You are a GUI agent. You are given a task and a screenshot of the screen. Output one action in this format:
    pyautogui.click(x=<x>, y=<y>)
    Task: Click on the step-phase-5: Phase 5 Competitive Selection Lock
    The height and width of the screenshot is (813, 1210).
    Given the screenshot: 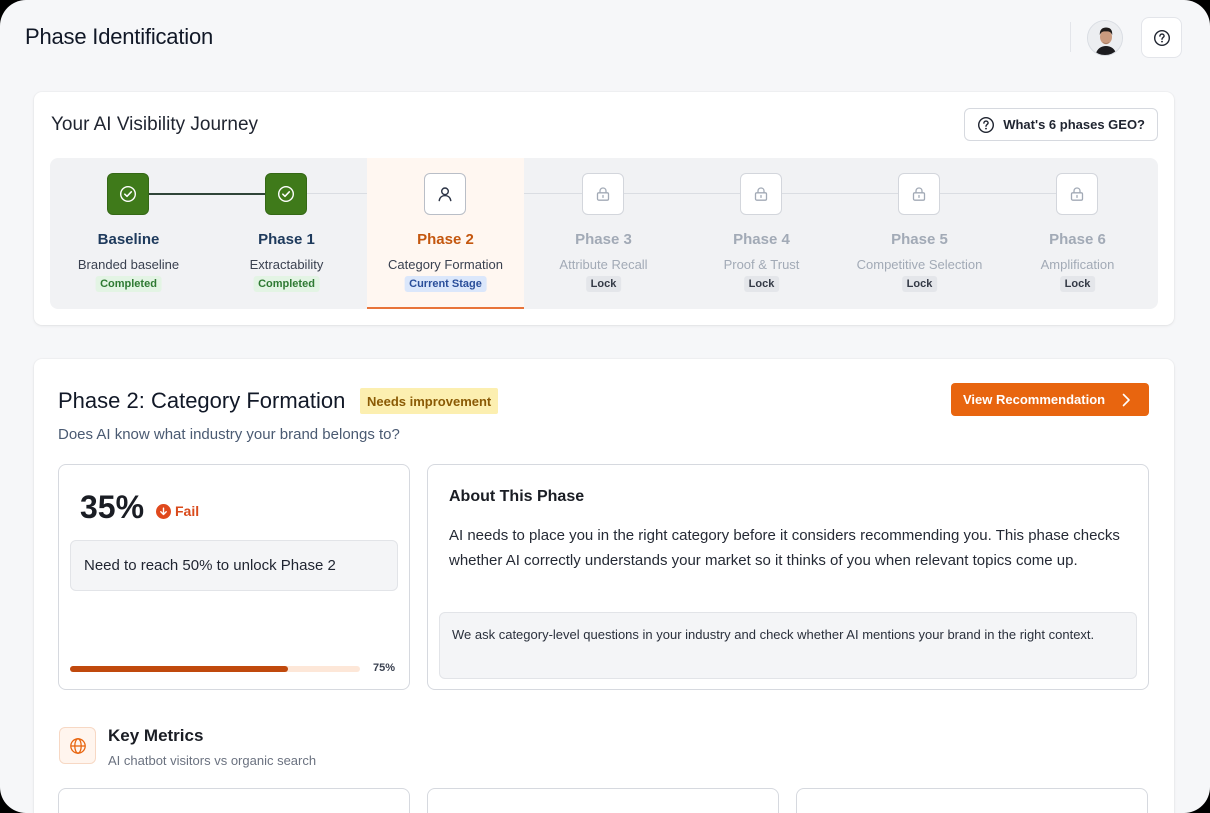 What is the action you would take?
    pyautogui.click(x=919, y=233)
    